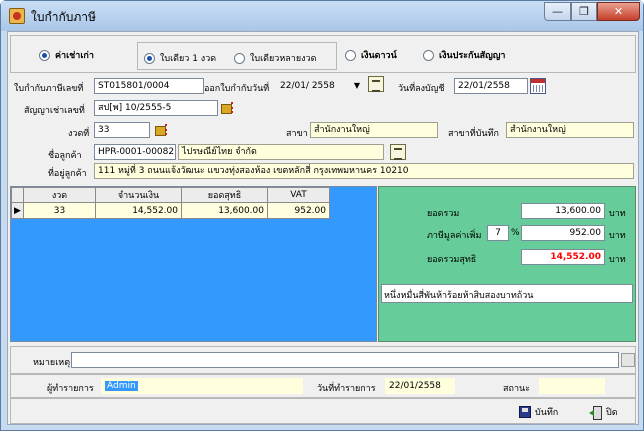 The width and height of the screenshot is (644, 431). What do you see at coordinates (149, 86) in the screenshot?
I see `invoice-no-field: ST015801/0004` at bounding box center [149, 86].